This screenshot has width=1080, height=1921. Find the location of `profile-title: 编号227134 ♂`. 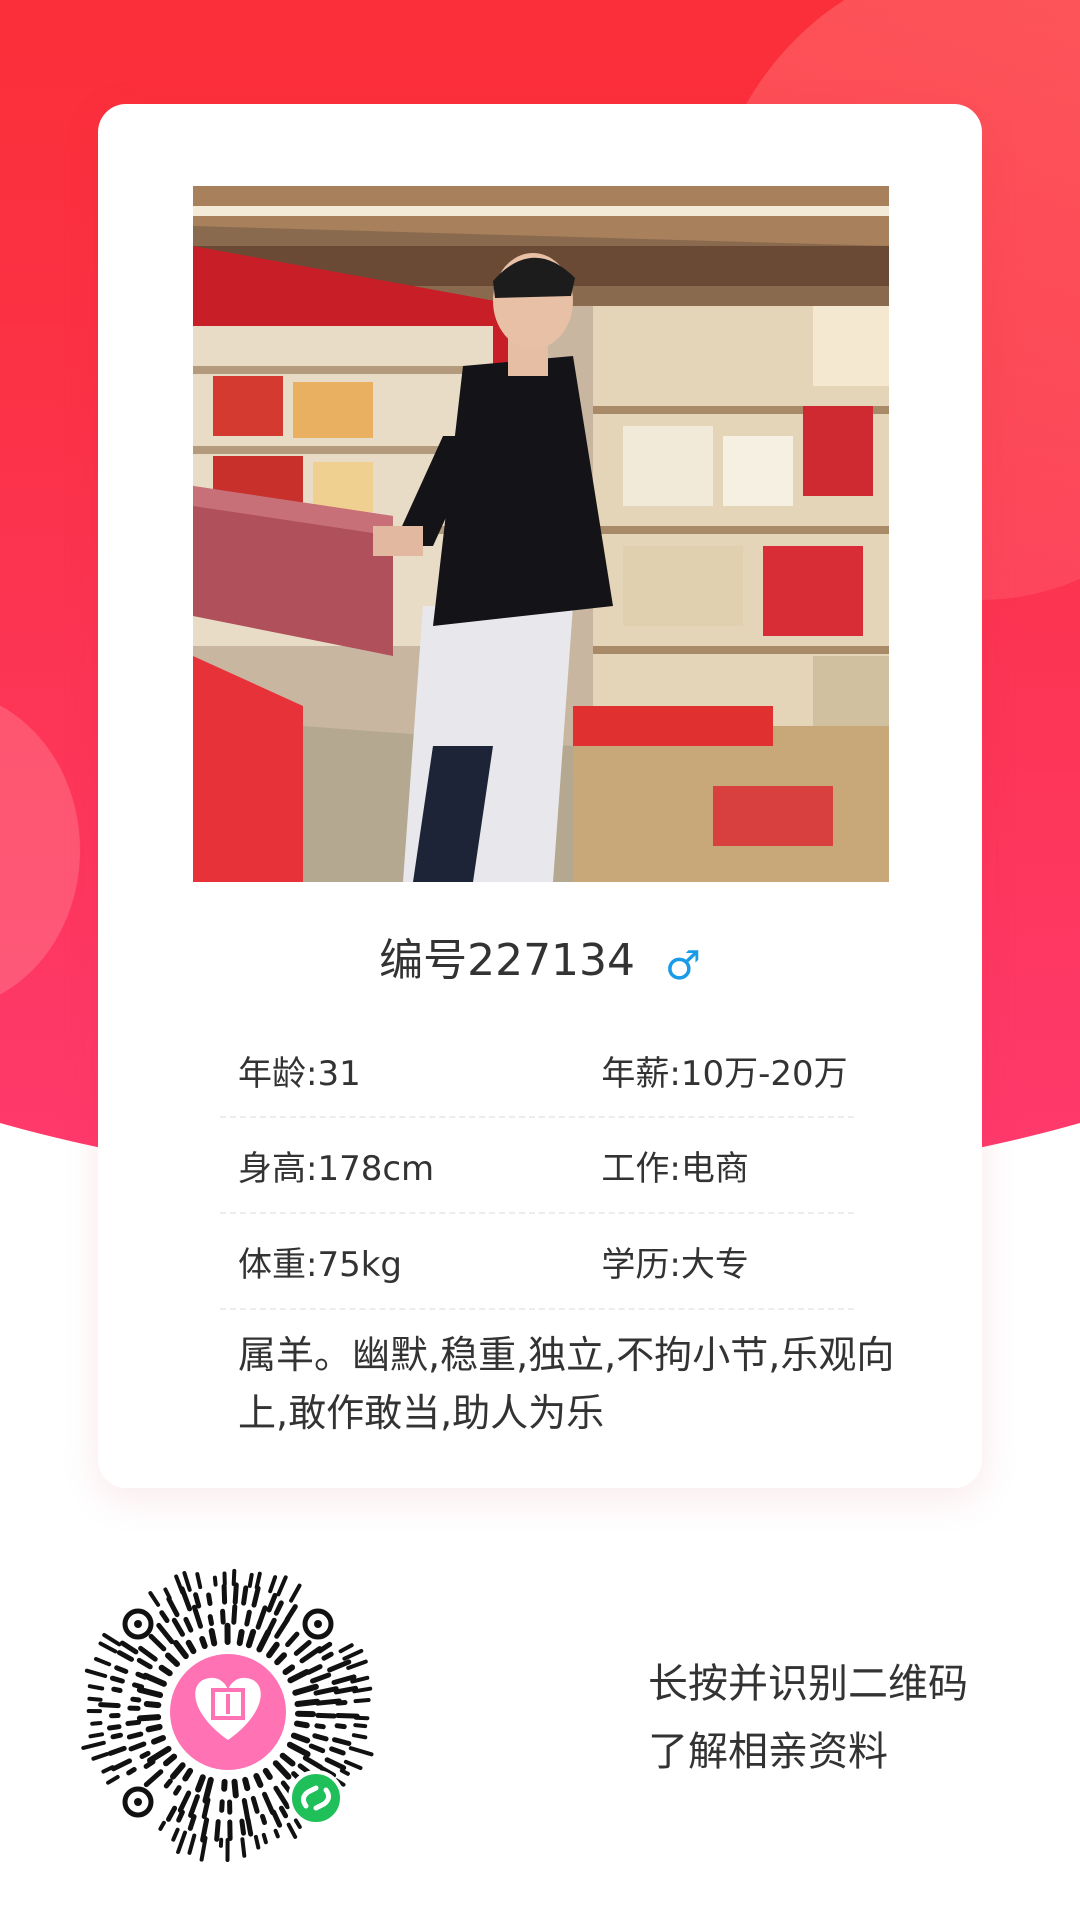

profile-title: 编号227134 ♂ is located at coordinates (540, 956).